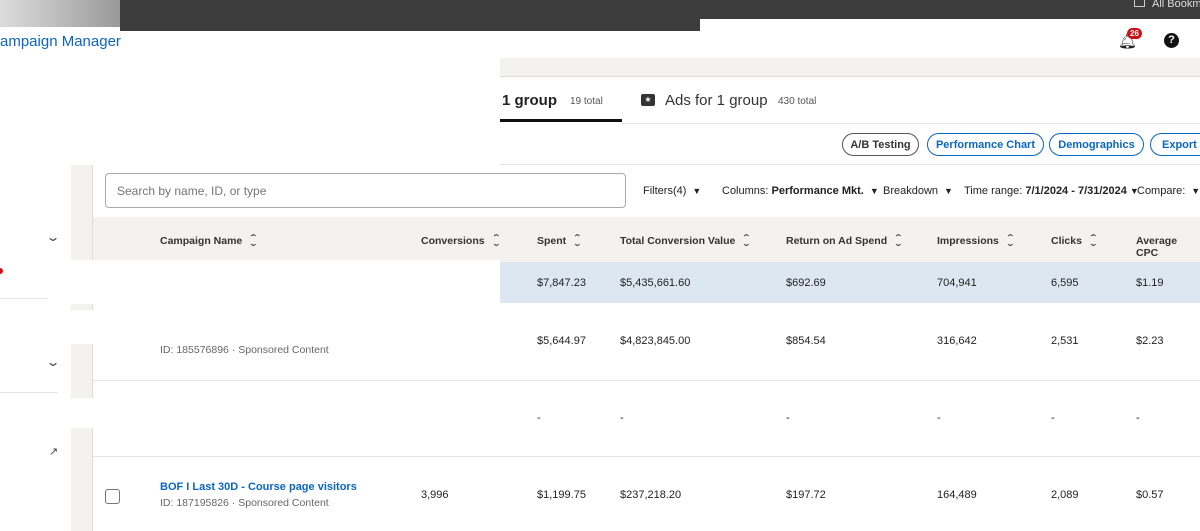  Describe the element at coordinates (806, 283) in the screenshot. I see `roas-cell: $692.69` at that location.